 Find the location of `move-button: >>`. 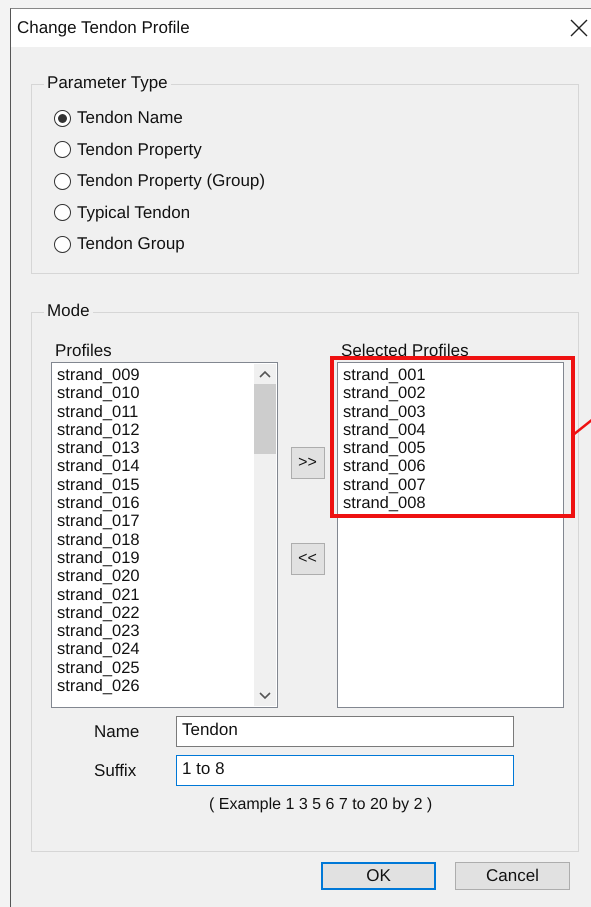

move-button: >> is located at coordinates (307, 463).